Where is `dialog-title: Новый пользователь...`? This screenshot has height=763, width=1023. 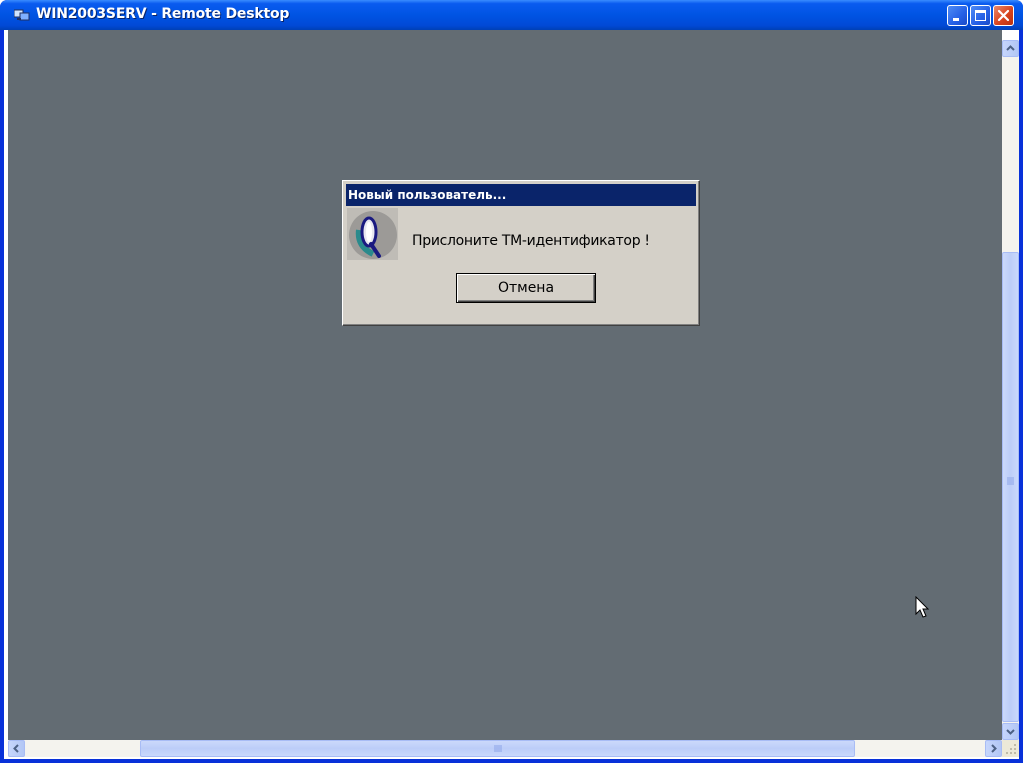 dialog-title: Новый пользователь... is located at coordinates (427, 195).